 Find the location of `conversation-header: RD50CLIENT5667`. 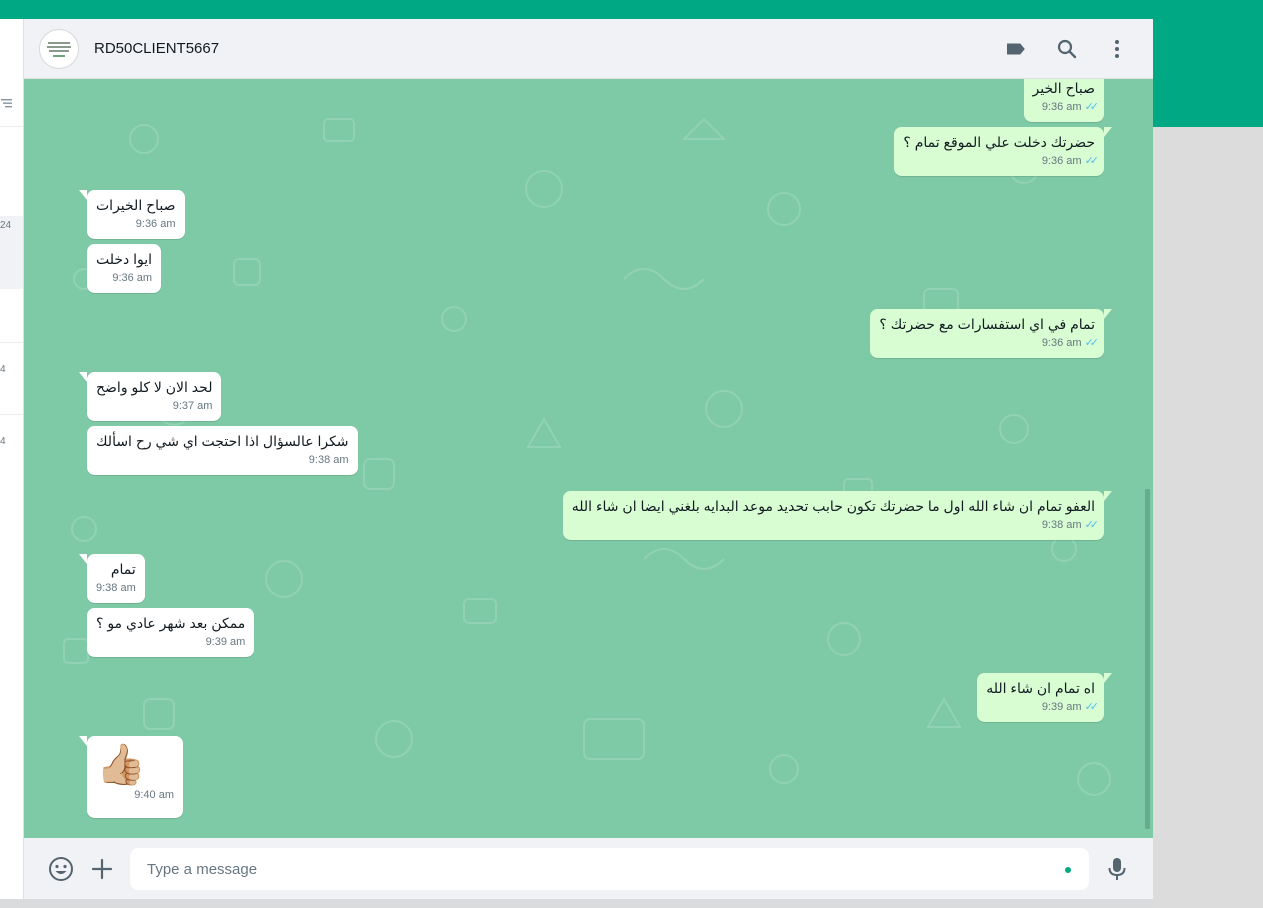

conversation-header: RD50CLIENT5667 is located at coordinates (588, 49).